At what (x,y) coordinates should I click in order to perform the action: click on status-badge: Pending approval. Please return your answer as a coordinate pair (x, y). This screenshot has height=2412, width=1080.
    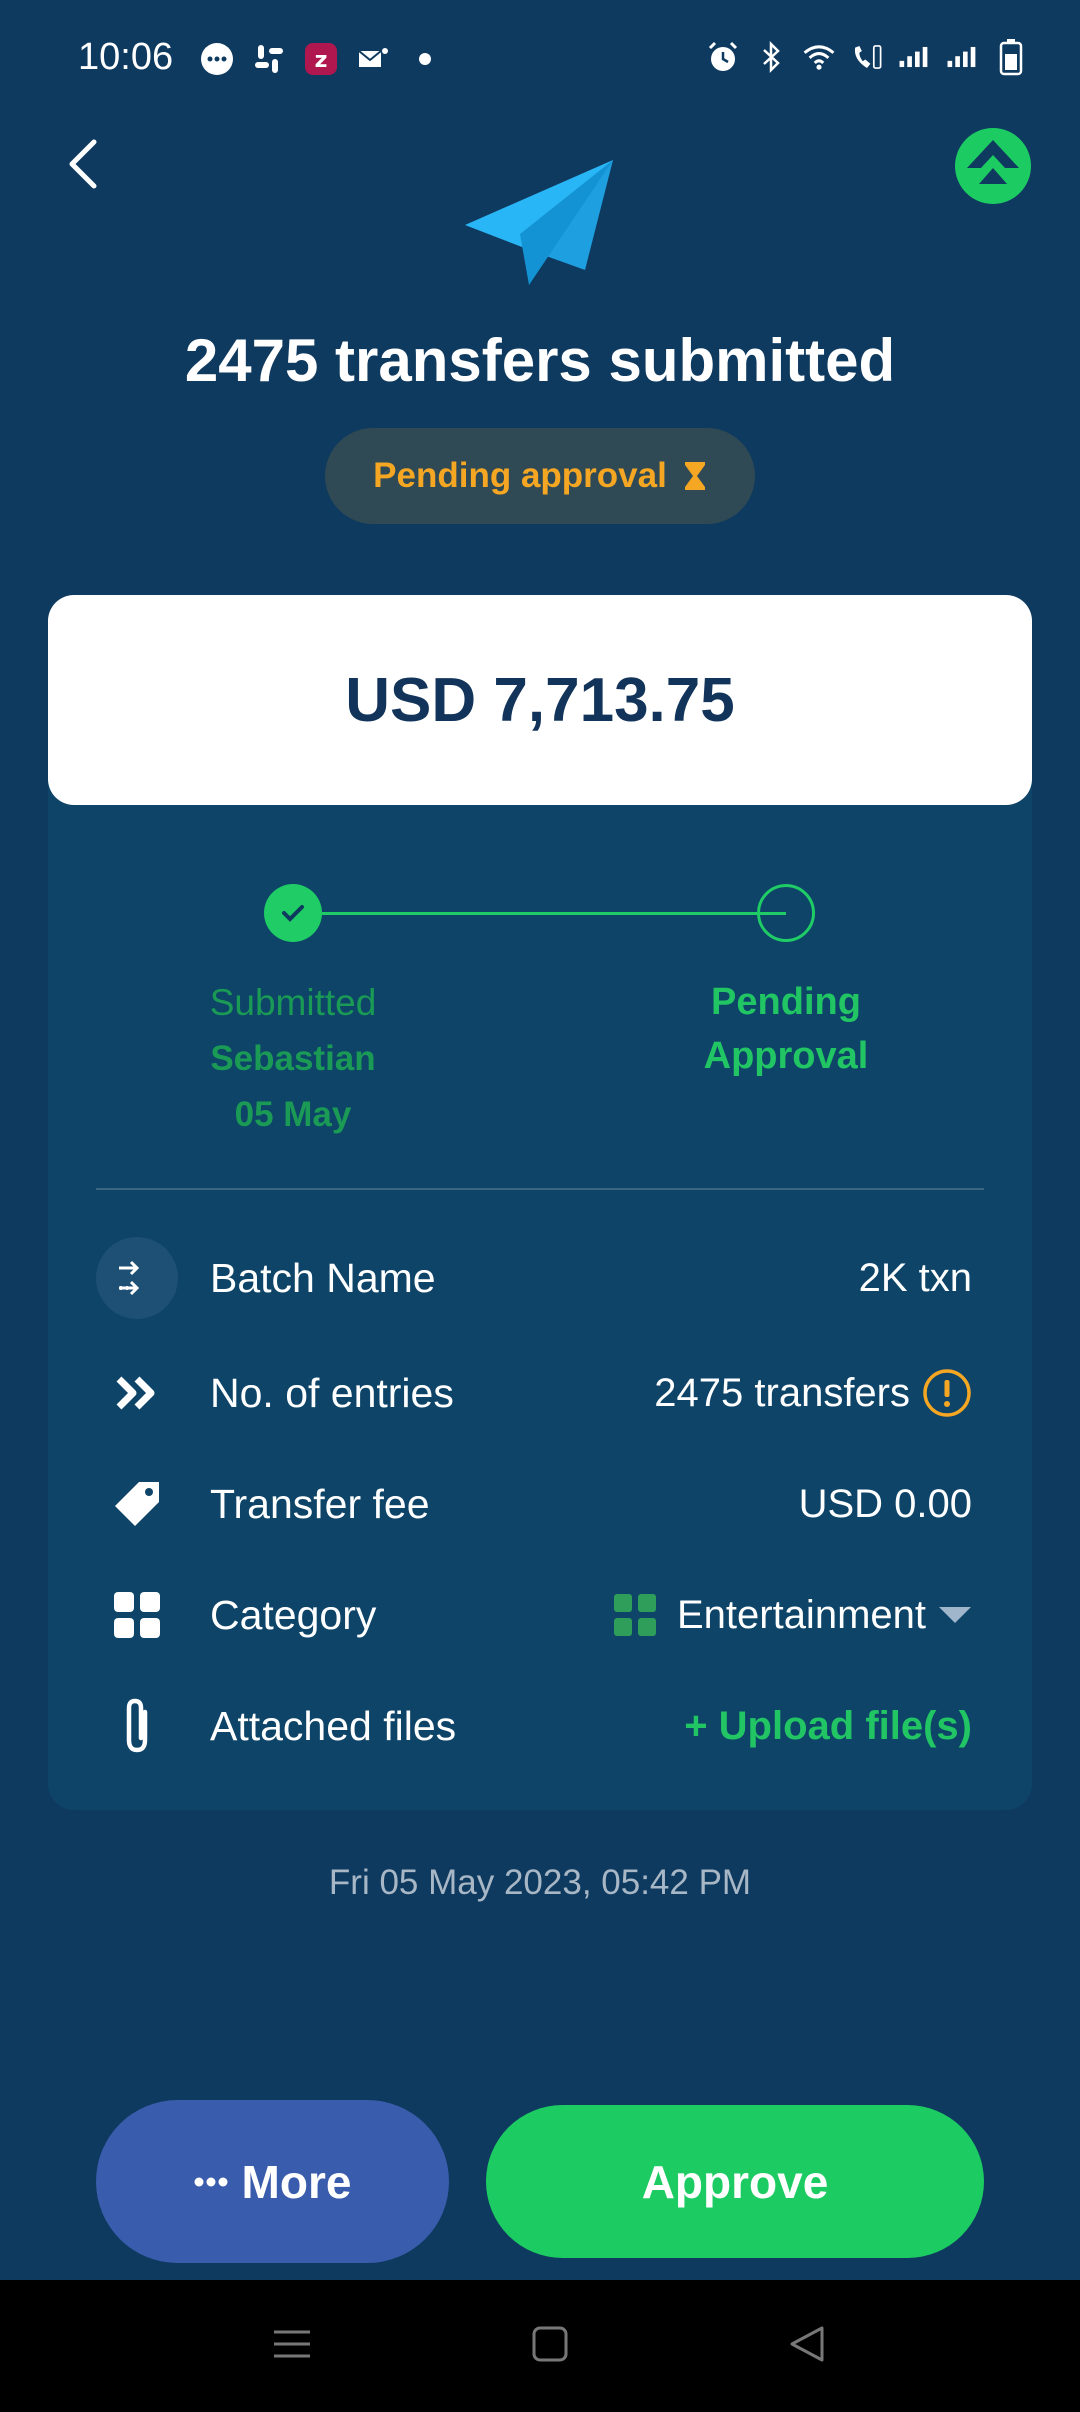
    Looking at the image, I should click on (540, 476).